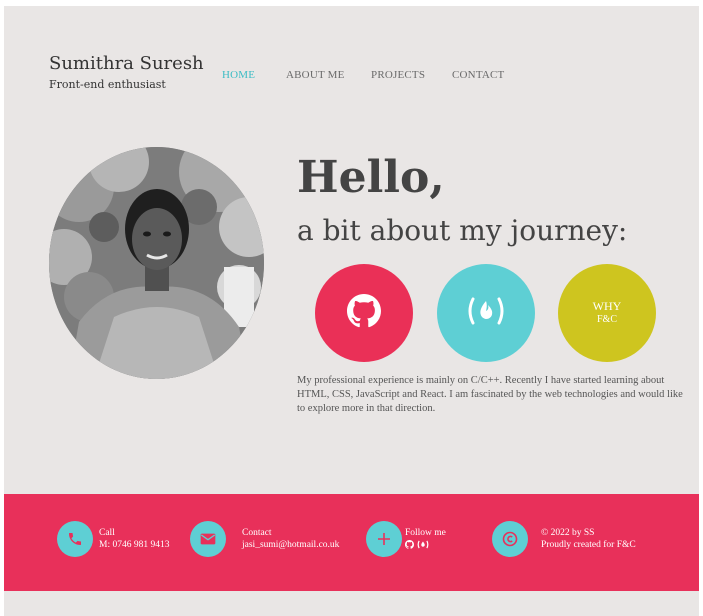 The image size is (703, 616). What do you see at coordinates (156, 263) in the screenshot?
I see `profile-photo` at bounding box center [156, 263].